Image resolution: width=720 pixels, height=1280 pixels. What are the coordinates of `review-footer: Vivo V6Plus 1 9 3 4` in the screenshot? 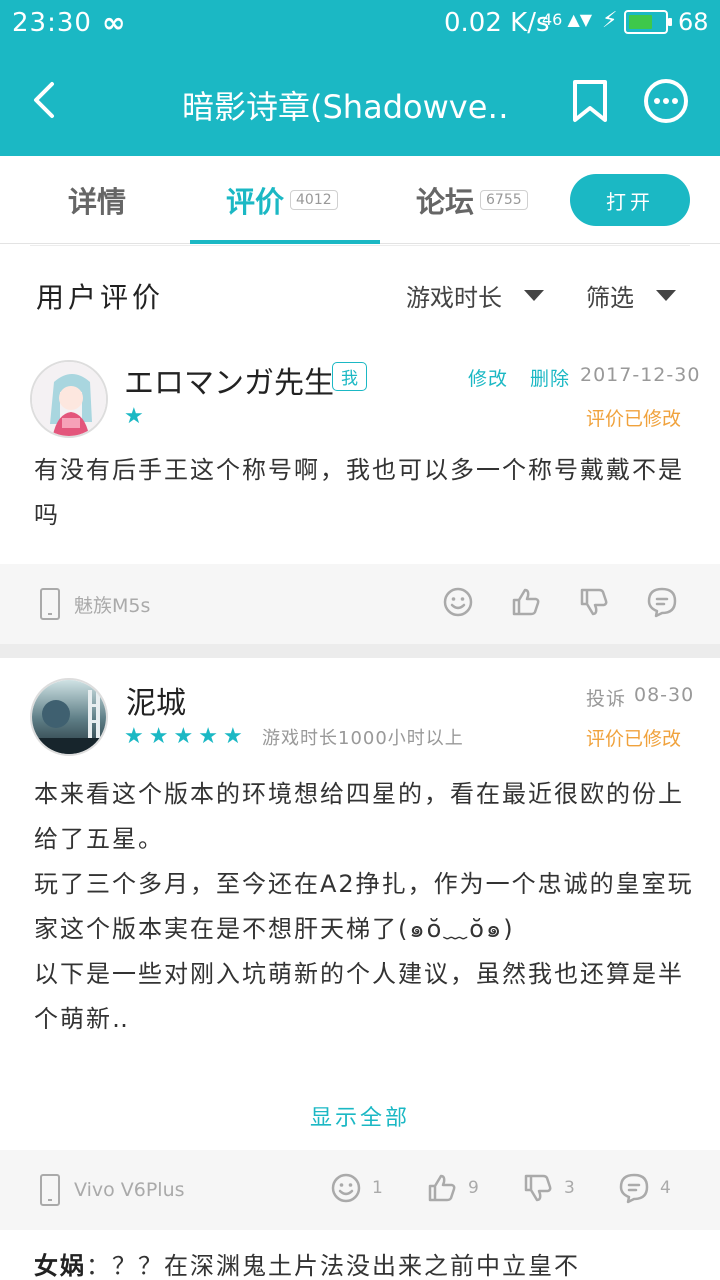 It's located at (360, 1190).